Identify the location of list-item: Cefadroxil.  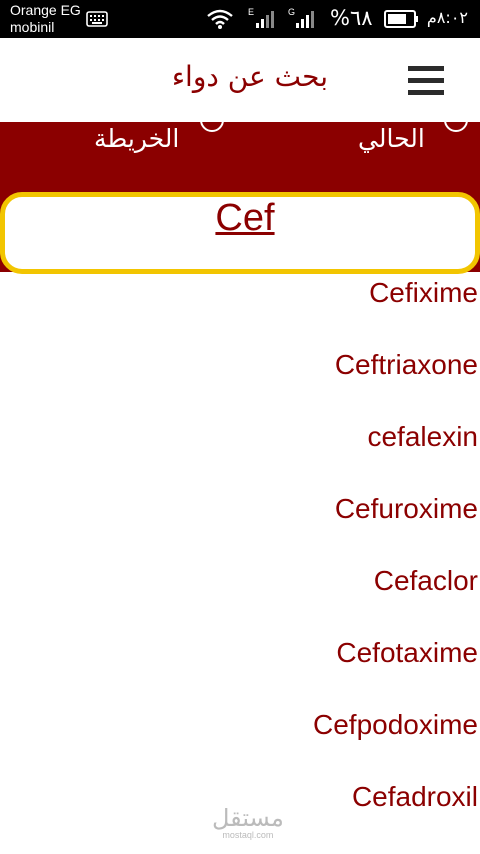
(416, 801).